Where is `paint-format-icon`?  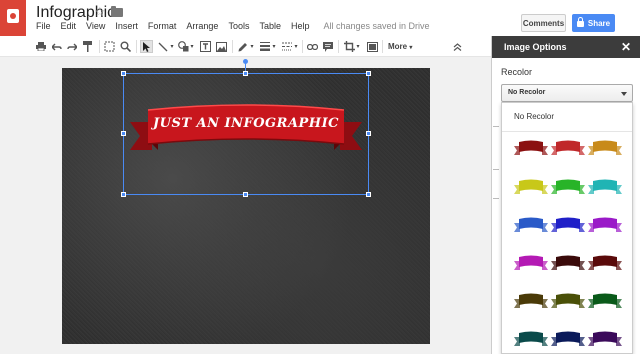 paint-format-icon is located at coordinates (87, 46).